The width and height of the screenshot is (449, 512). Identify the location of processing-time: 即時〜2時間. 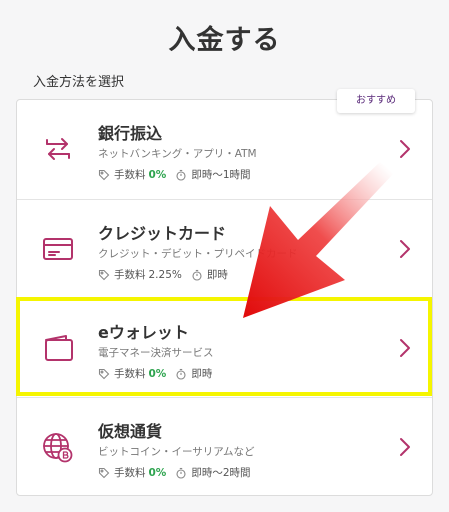
(221, 473).